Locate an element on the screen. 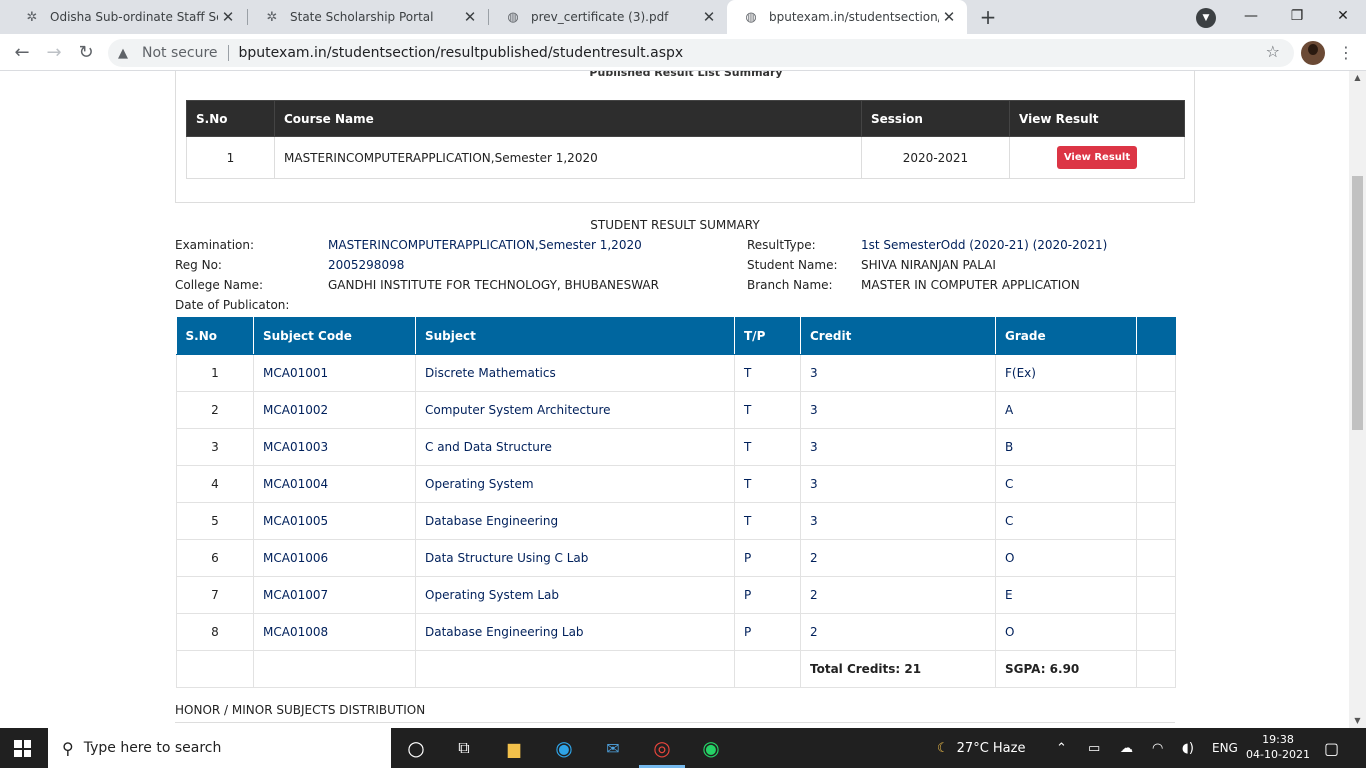 Image resolution: width=1366 pixels, height=768 pixels. page-scrollbar: ▲ ▼ is located at coordinates (1357, 399).